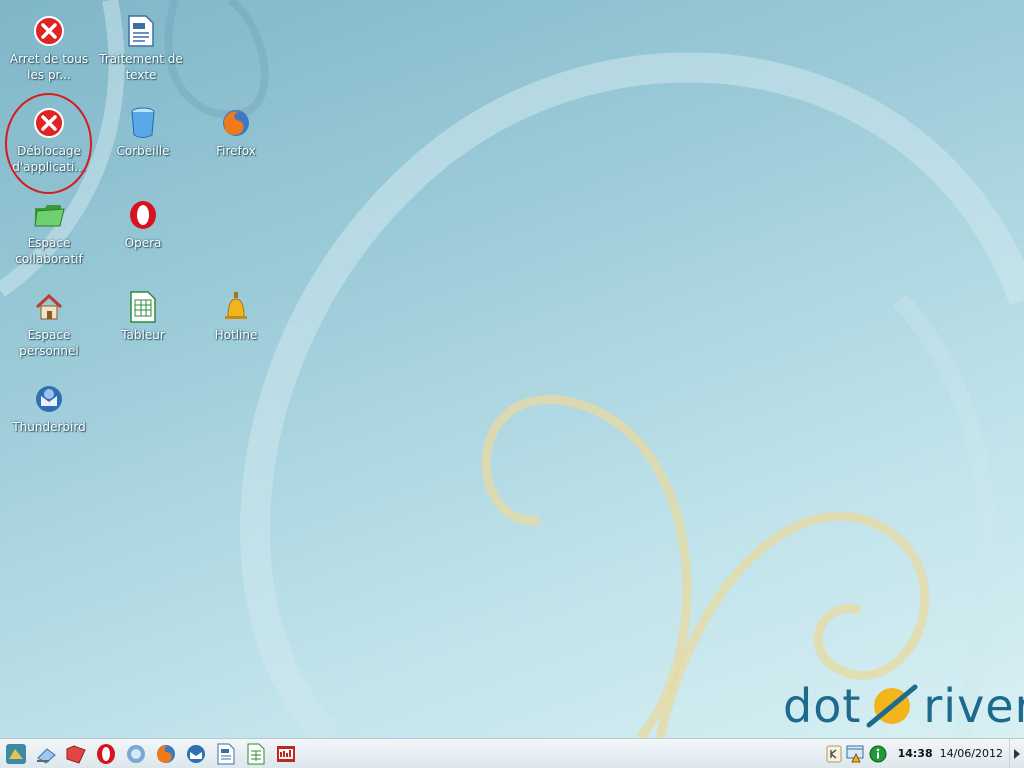 The width and height of the screenshot is (1024, 768). I want to click on network-icon, so click(855, 753).